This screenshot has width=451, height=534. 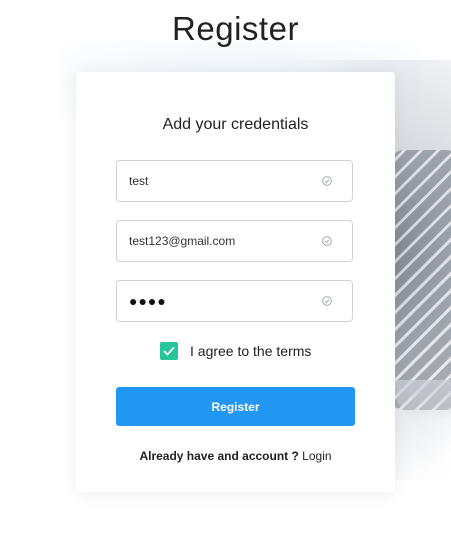 I want to click on password-input, so click(x=219, y=301).